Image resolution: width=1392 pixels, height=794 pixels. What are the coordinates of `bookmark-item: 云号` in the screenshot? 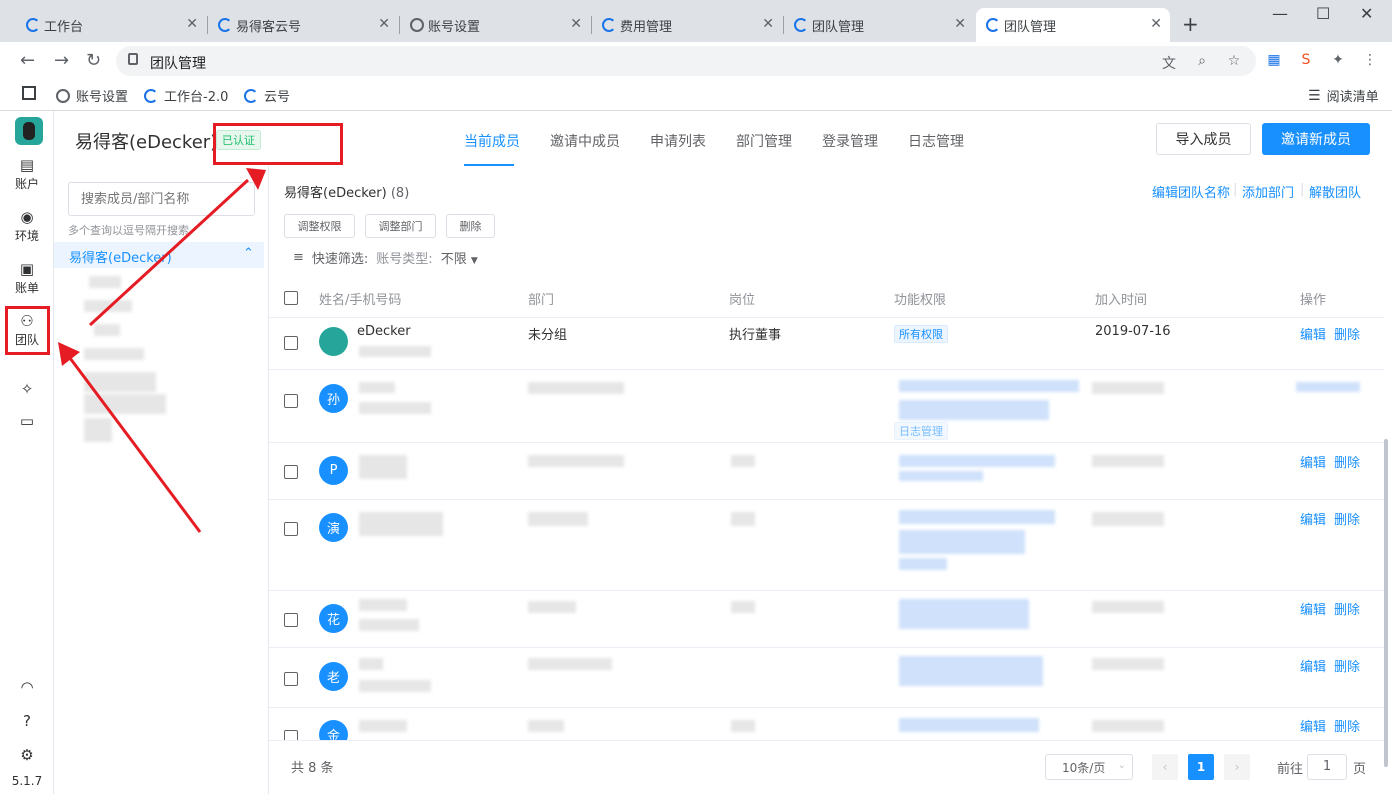 It's located at (267, 95).